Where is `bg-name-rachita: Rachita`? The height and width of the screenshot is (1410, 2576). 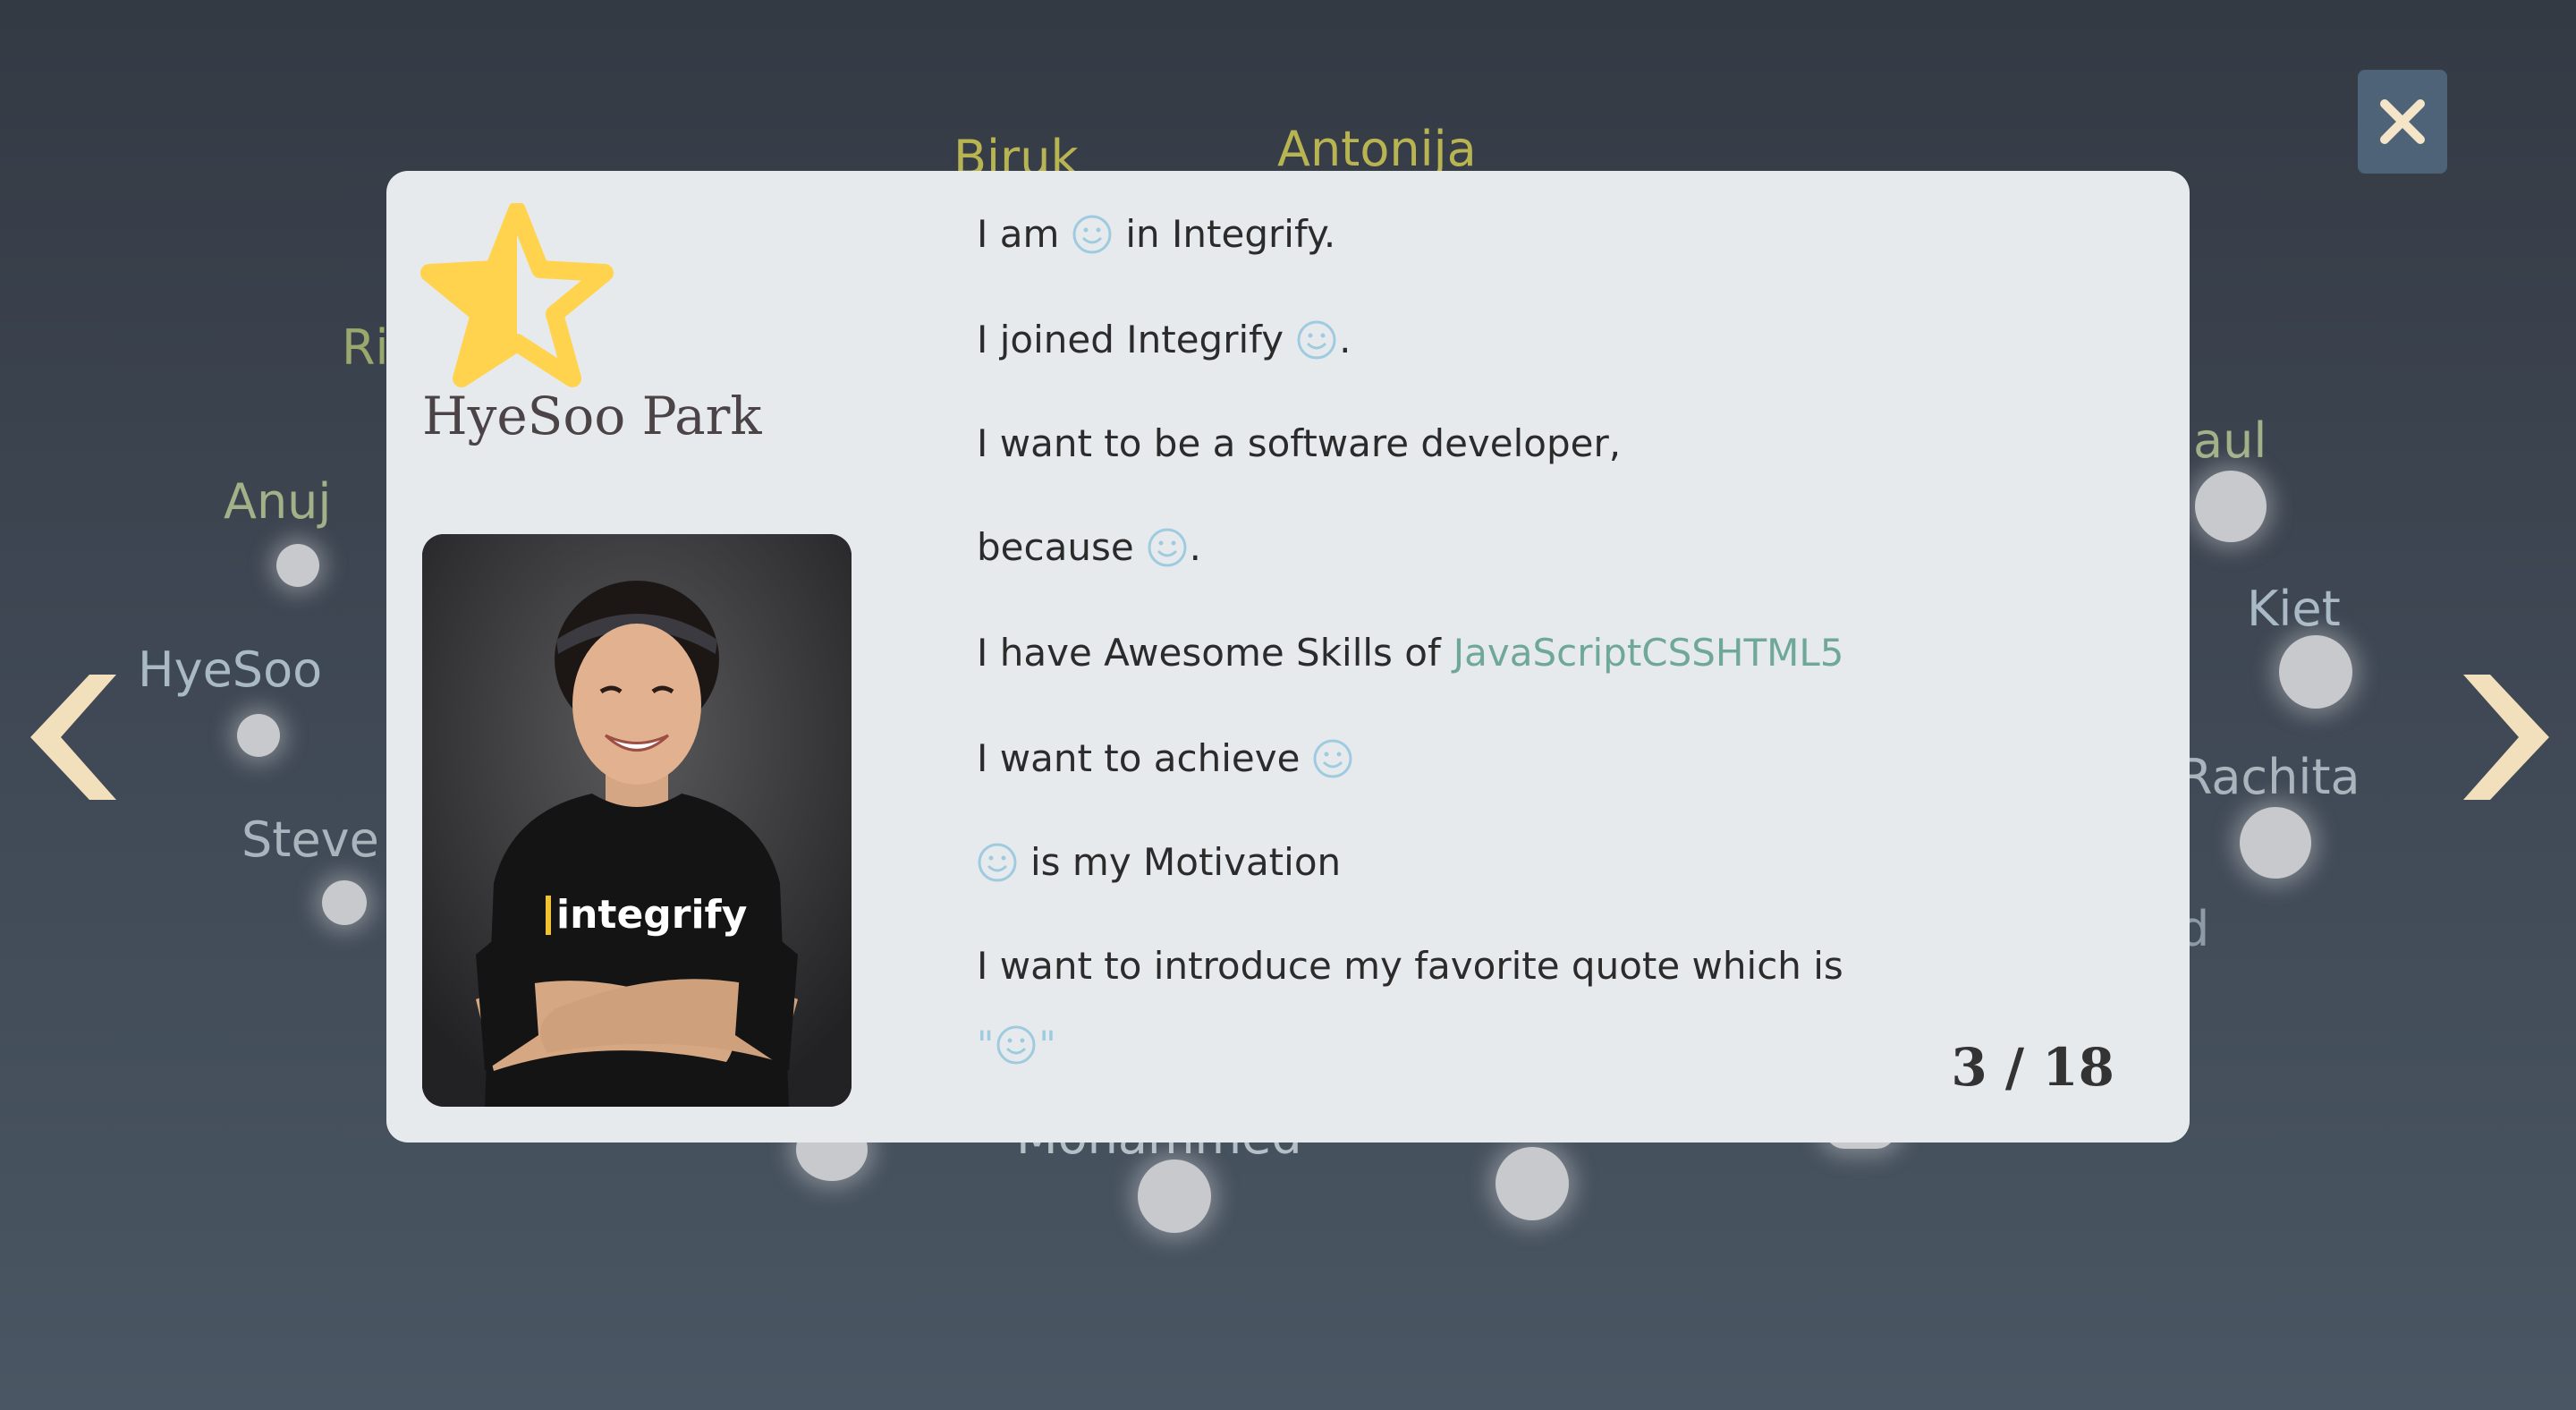 bg-name-rachita: Rachita is located at coordinates (2269, 777).